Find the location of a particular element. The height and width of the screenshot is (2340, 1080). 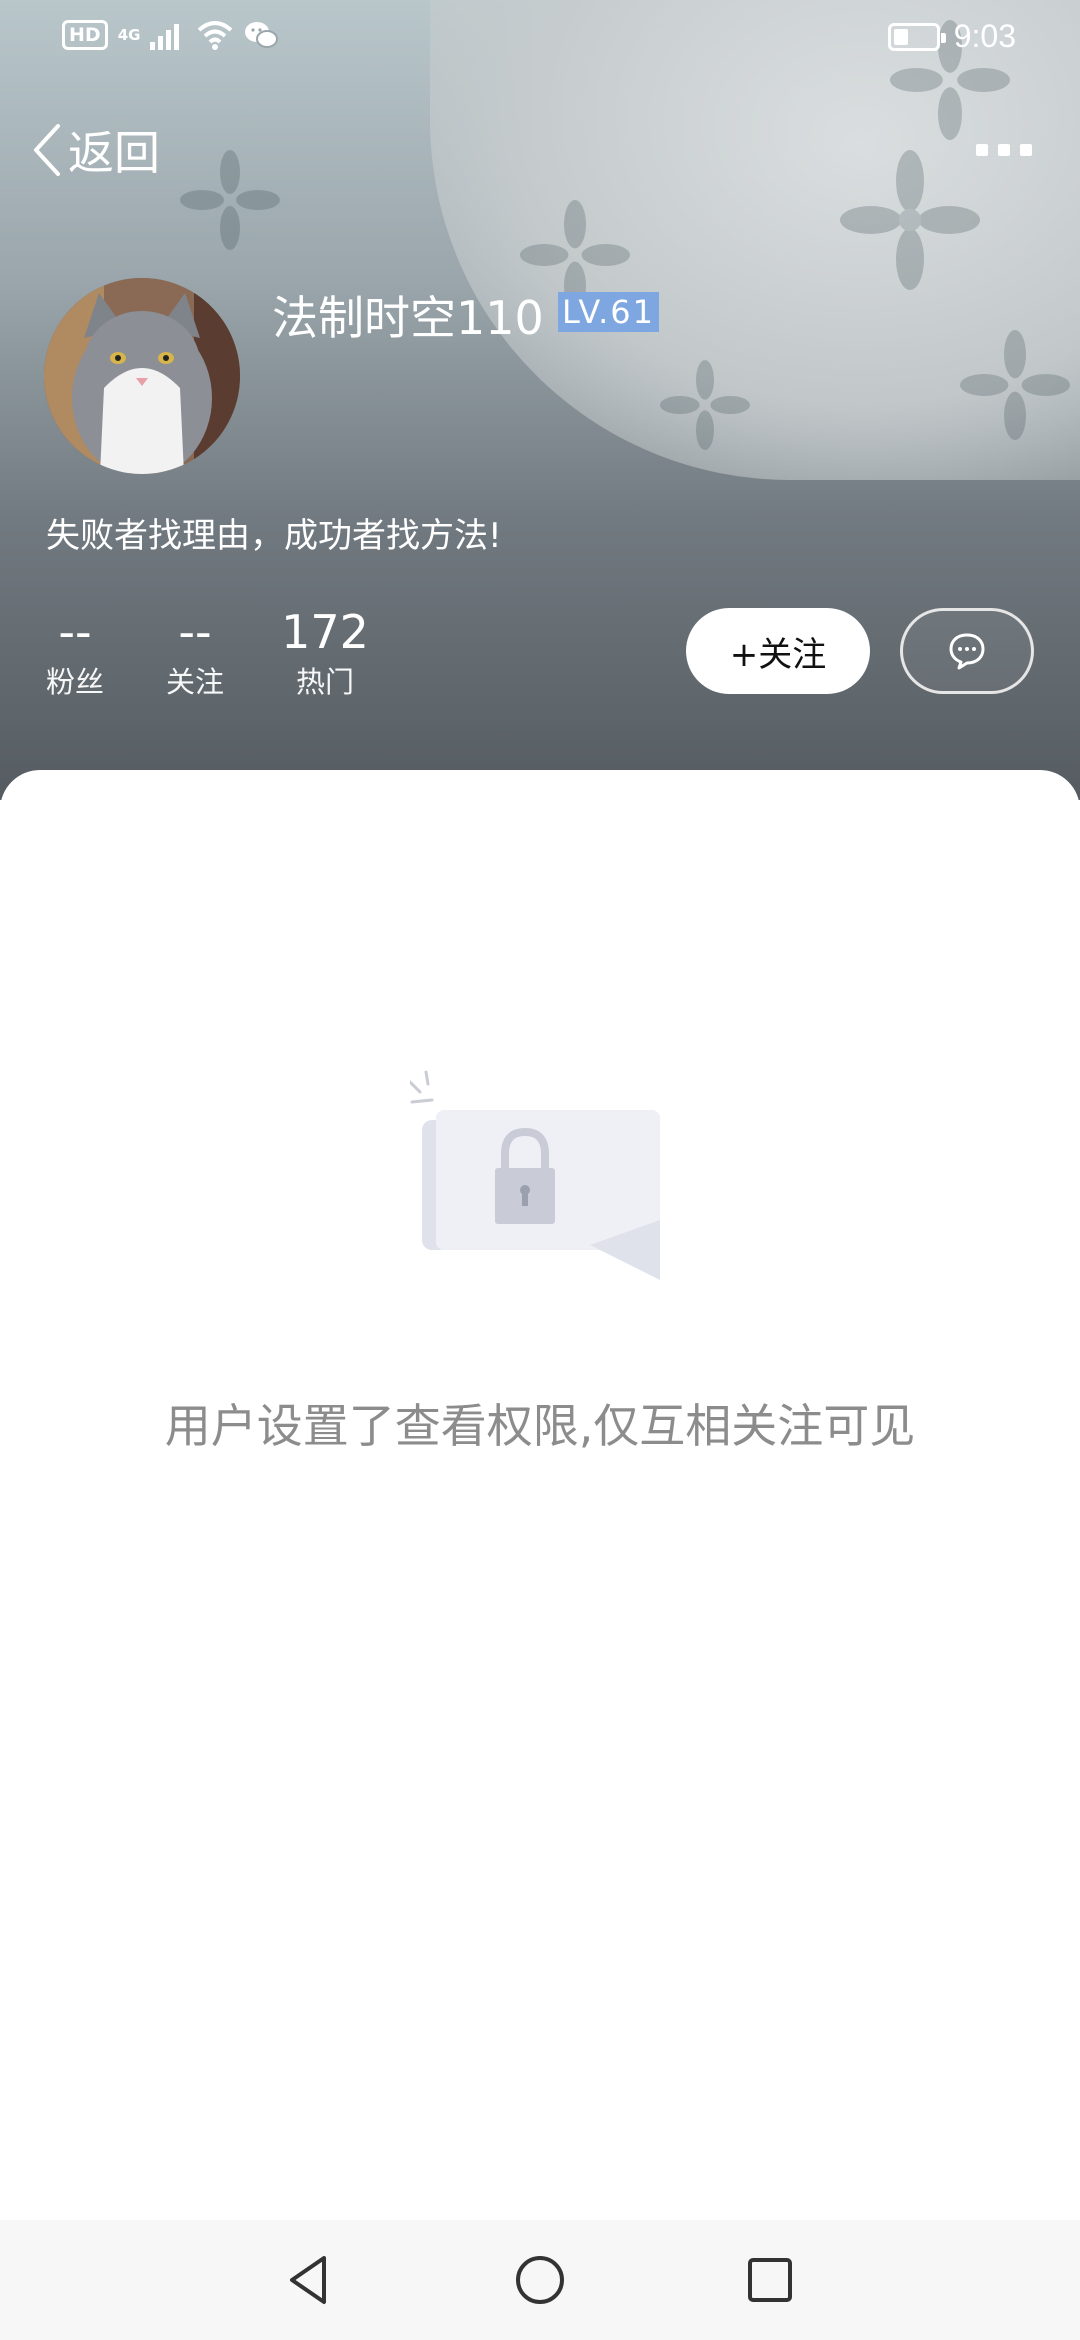

back-button: 返回 is located at coordinates (94, 150).